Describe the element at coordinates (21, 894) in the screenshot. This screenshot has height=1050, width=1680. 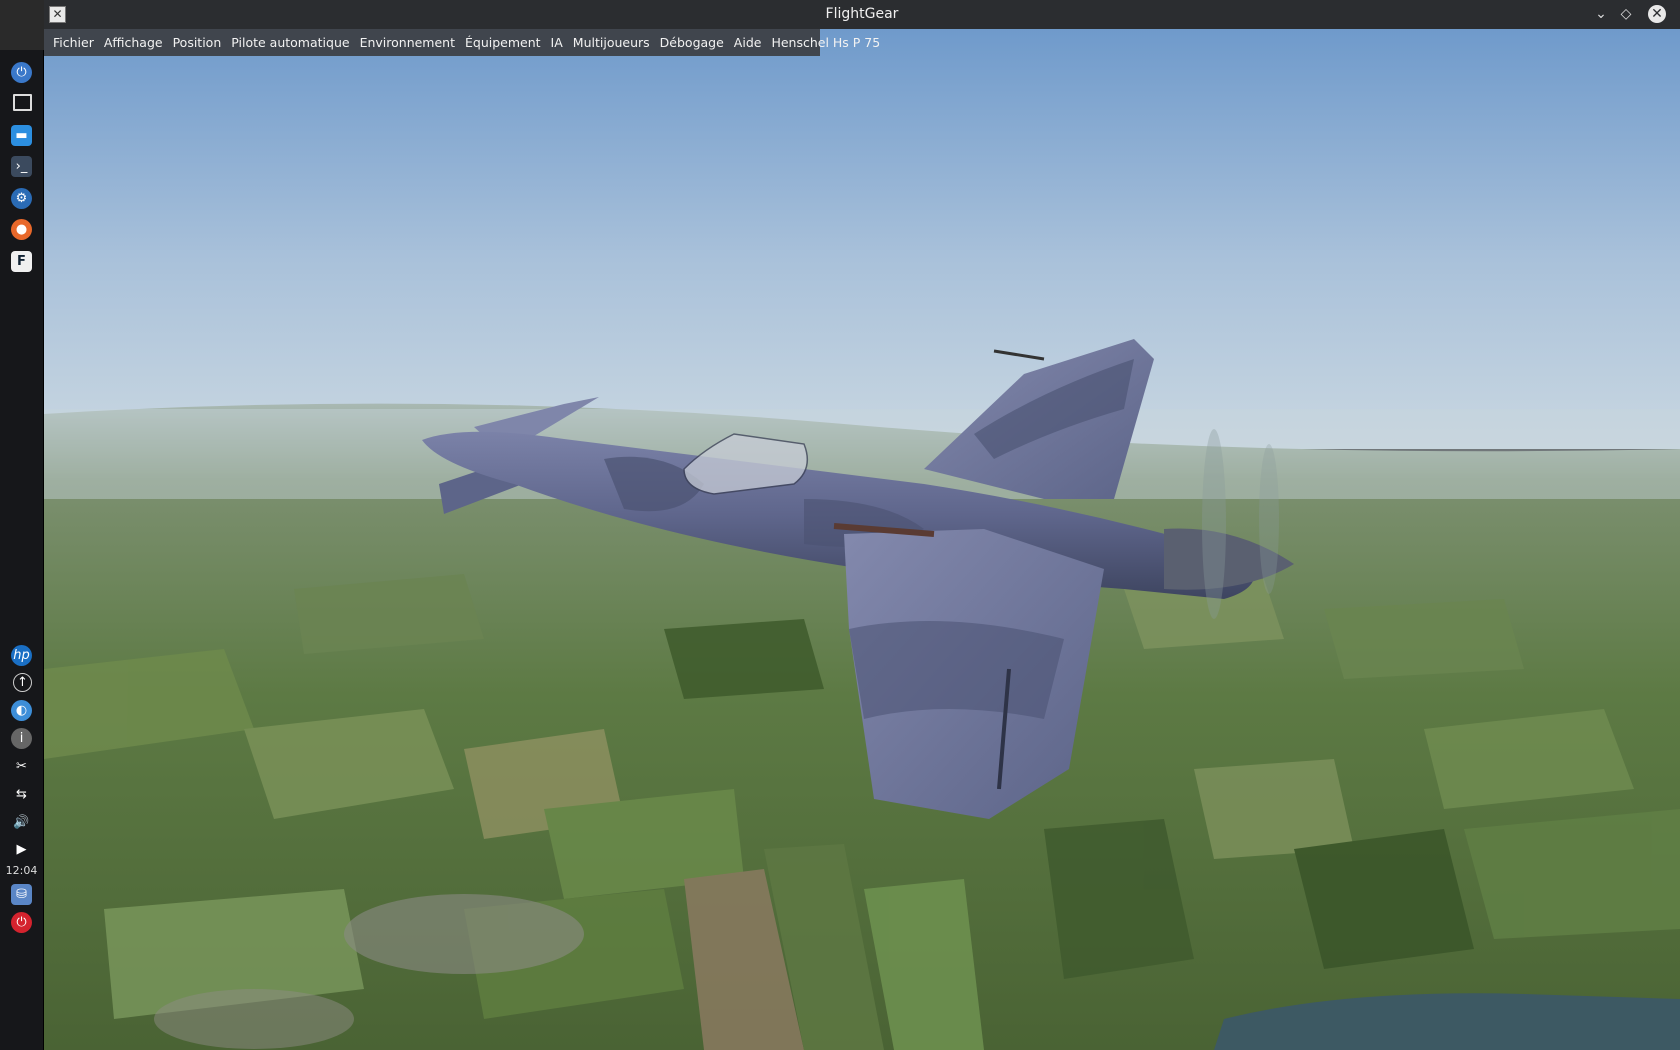
I see `drive-icon: ⛁` at that location.